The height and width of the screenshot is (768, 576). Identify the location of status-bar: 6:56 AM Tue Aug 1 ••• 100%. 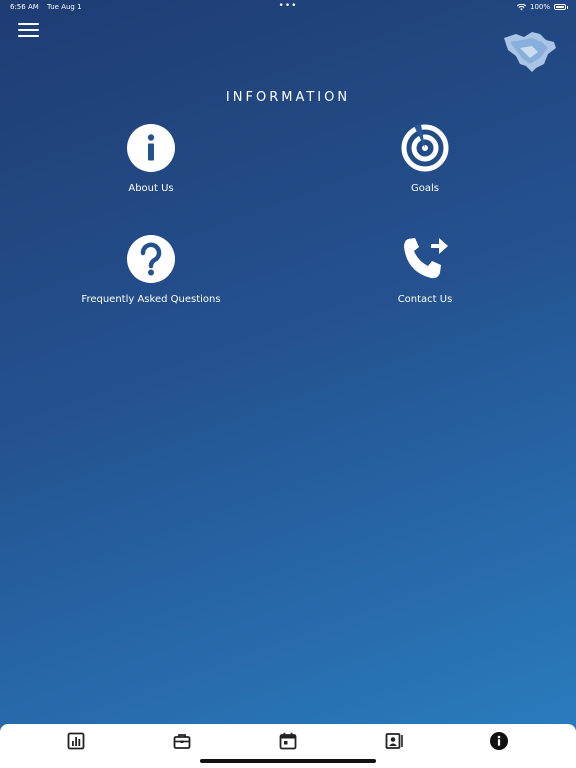
(288, 7).